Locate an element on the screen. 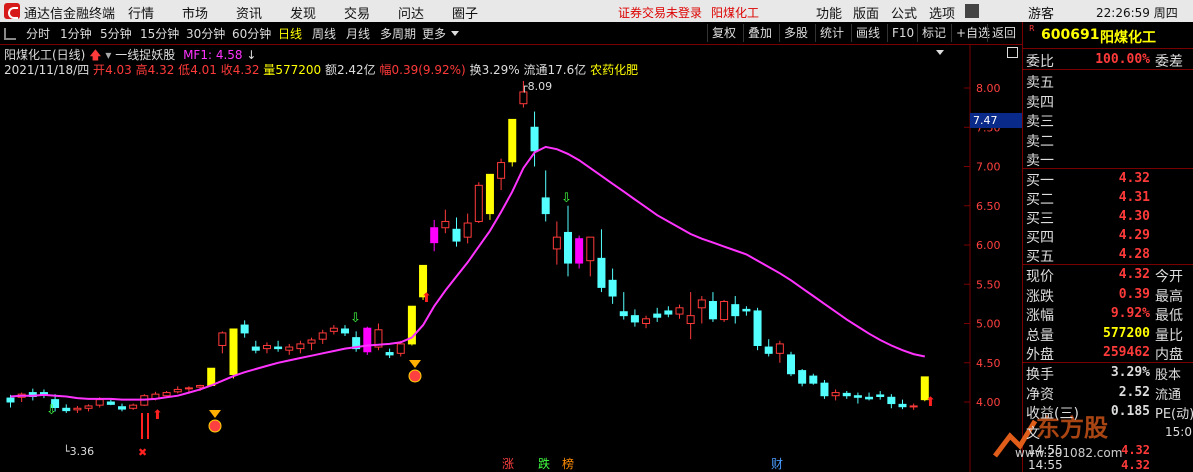 The image size is (1193, 472). period-tab: 30分钟 is located at coordinates (205, 33).